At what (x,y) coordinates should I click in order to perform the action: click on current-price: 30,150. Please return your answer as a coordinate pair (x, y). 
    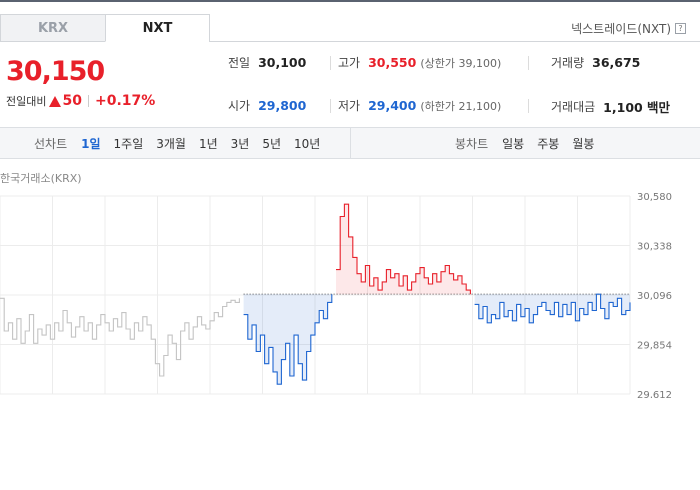
    Looking at the image, I should click on (55, 71).